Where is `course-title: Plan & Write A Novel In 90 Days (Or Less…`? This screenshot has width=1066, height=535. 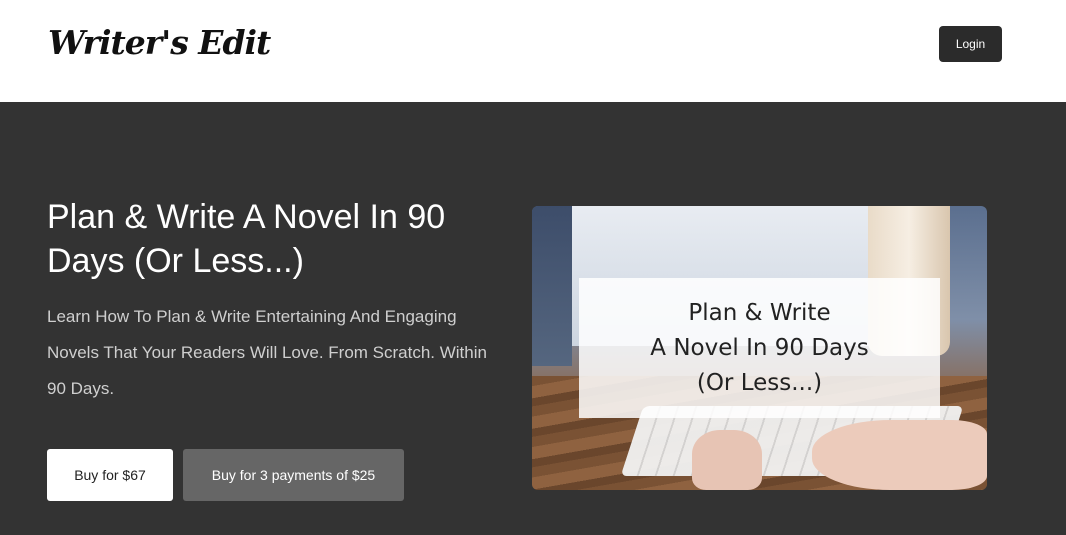
course-title: Plan & Write A Novel In 90 Days (Or Less… is located at coordinates (246, 239).